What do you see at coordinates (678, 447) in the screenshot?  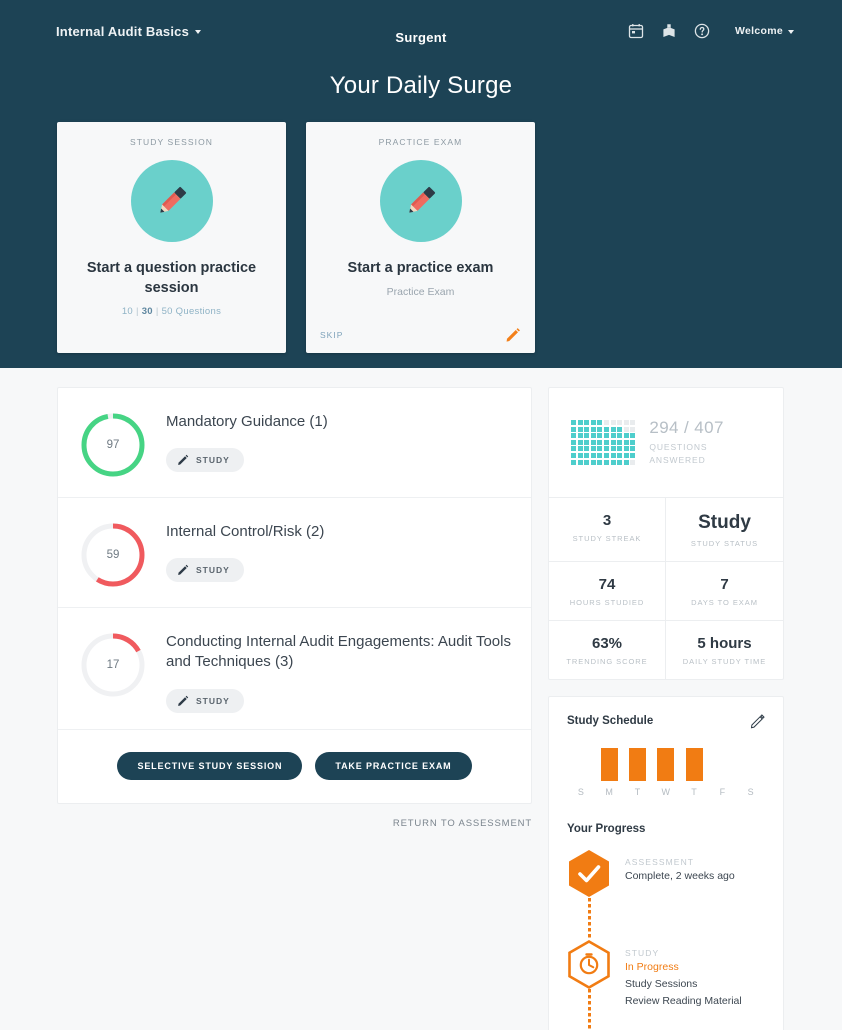 I see `questions-answered-label-line1: QUESTIONS` at bounding box center [678, 447].